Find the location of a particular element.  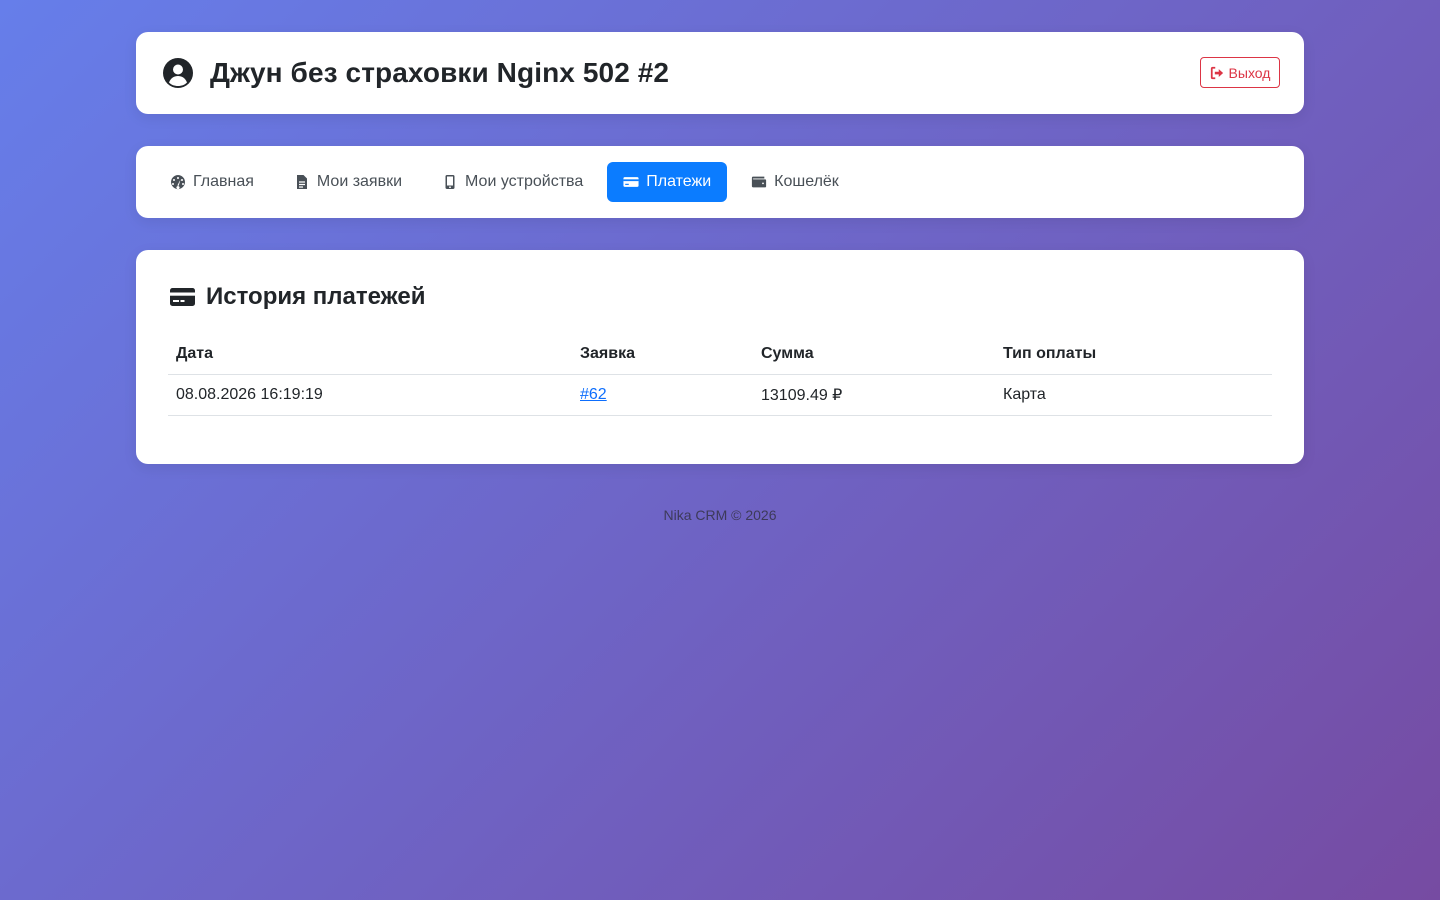

table-row: 08.08.2026 16:19:19 #62 13109.49 ₽ Карта is located at coordinates (720, 395).